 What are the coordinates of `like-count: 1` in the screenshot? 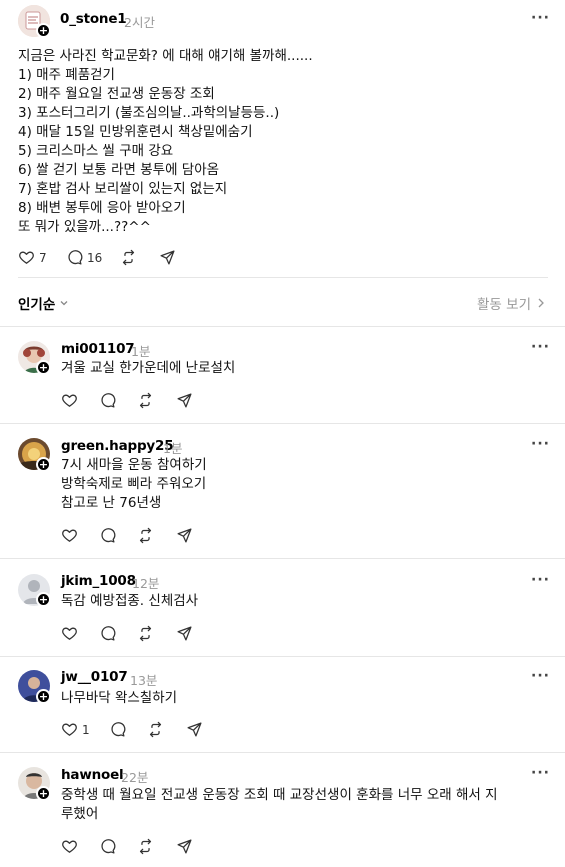 It's located at (86, 729).